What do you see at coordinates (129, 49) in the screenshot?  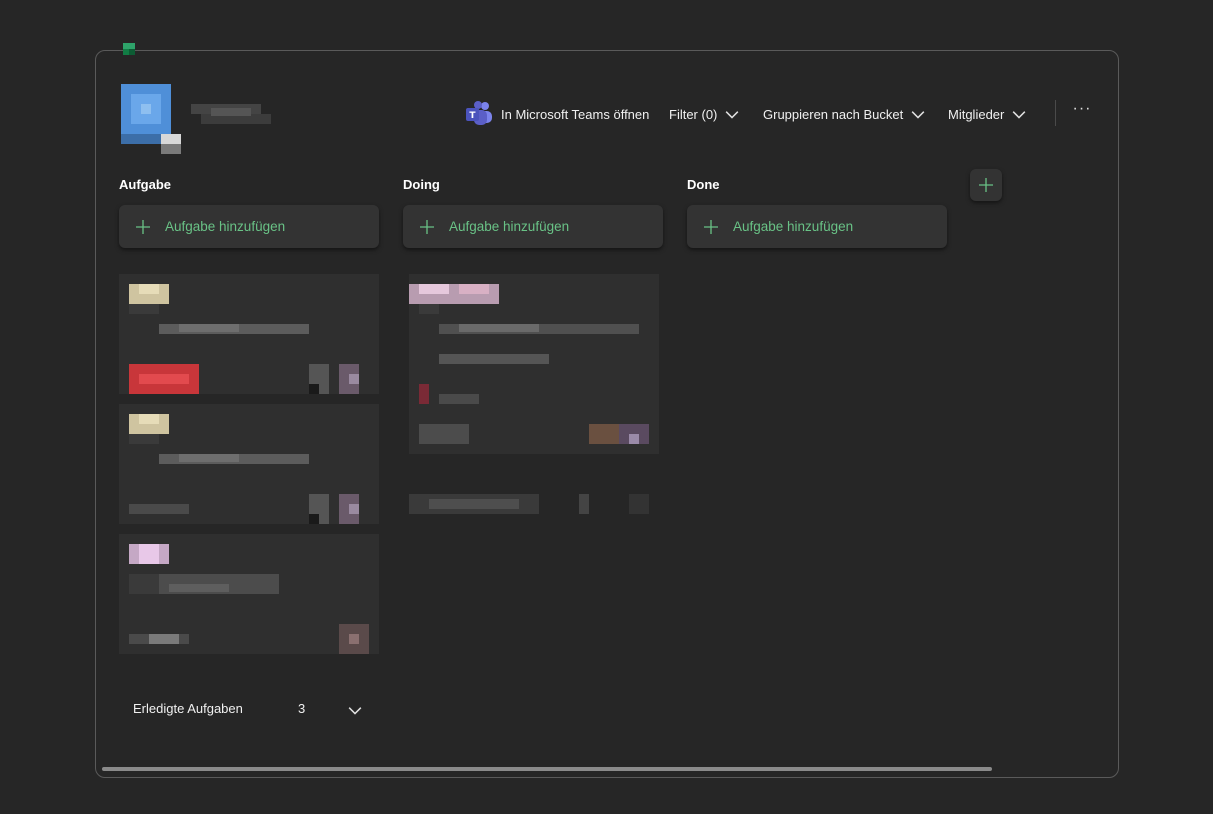 I see `planner-logo-icon` at bounding box center [129, 49].